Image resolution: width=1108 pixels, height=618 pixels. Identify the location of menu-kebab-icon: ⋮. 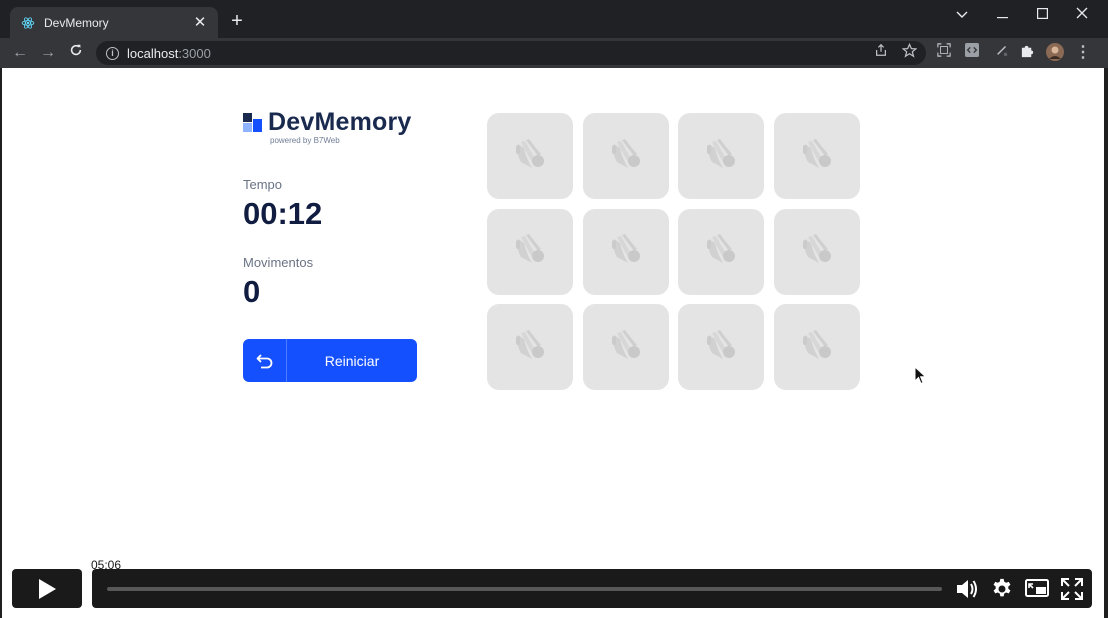
(1083, 53).